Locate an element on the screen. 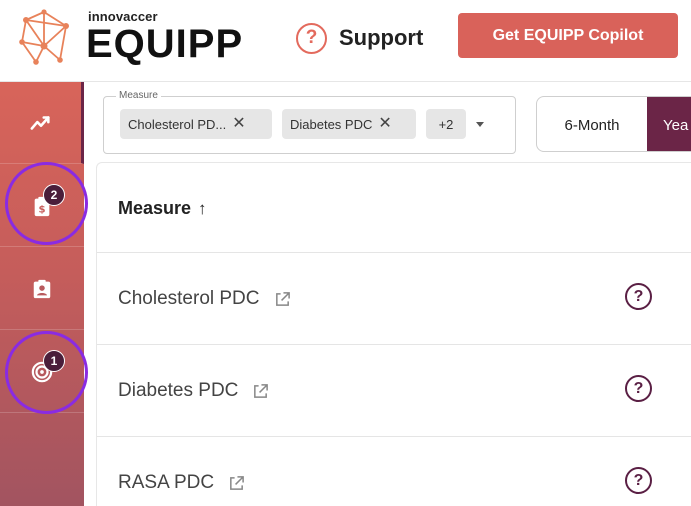  measure-cell: Diabetes PDC is located at coordinates (193, 391).